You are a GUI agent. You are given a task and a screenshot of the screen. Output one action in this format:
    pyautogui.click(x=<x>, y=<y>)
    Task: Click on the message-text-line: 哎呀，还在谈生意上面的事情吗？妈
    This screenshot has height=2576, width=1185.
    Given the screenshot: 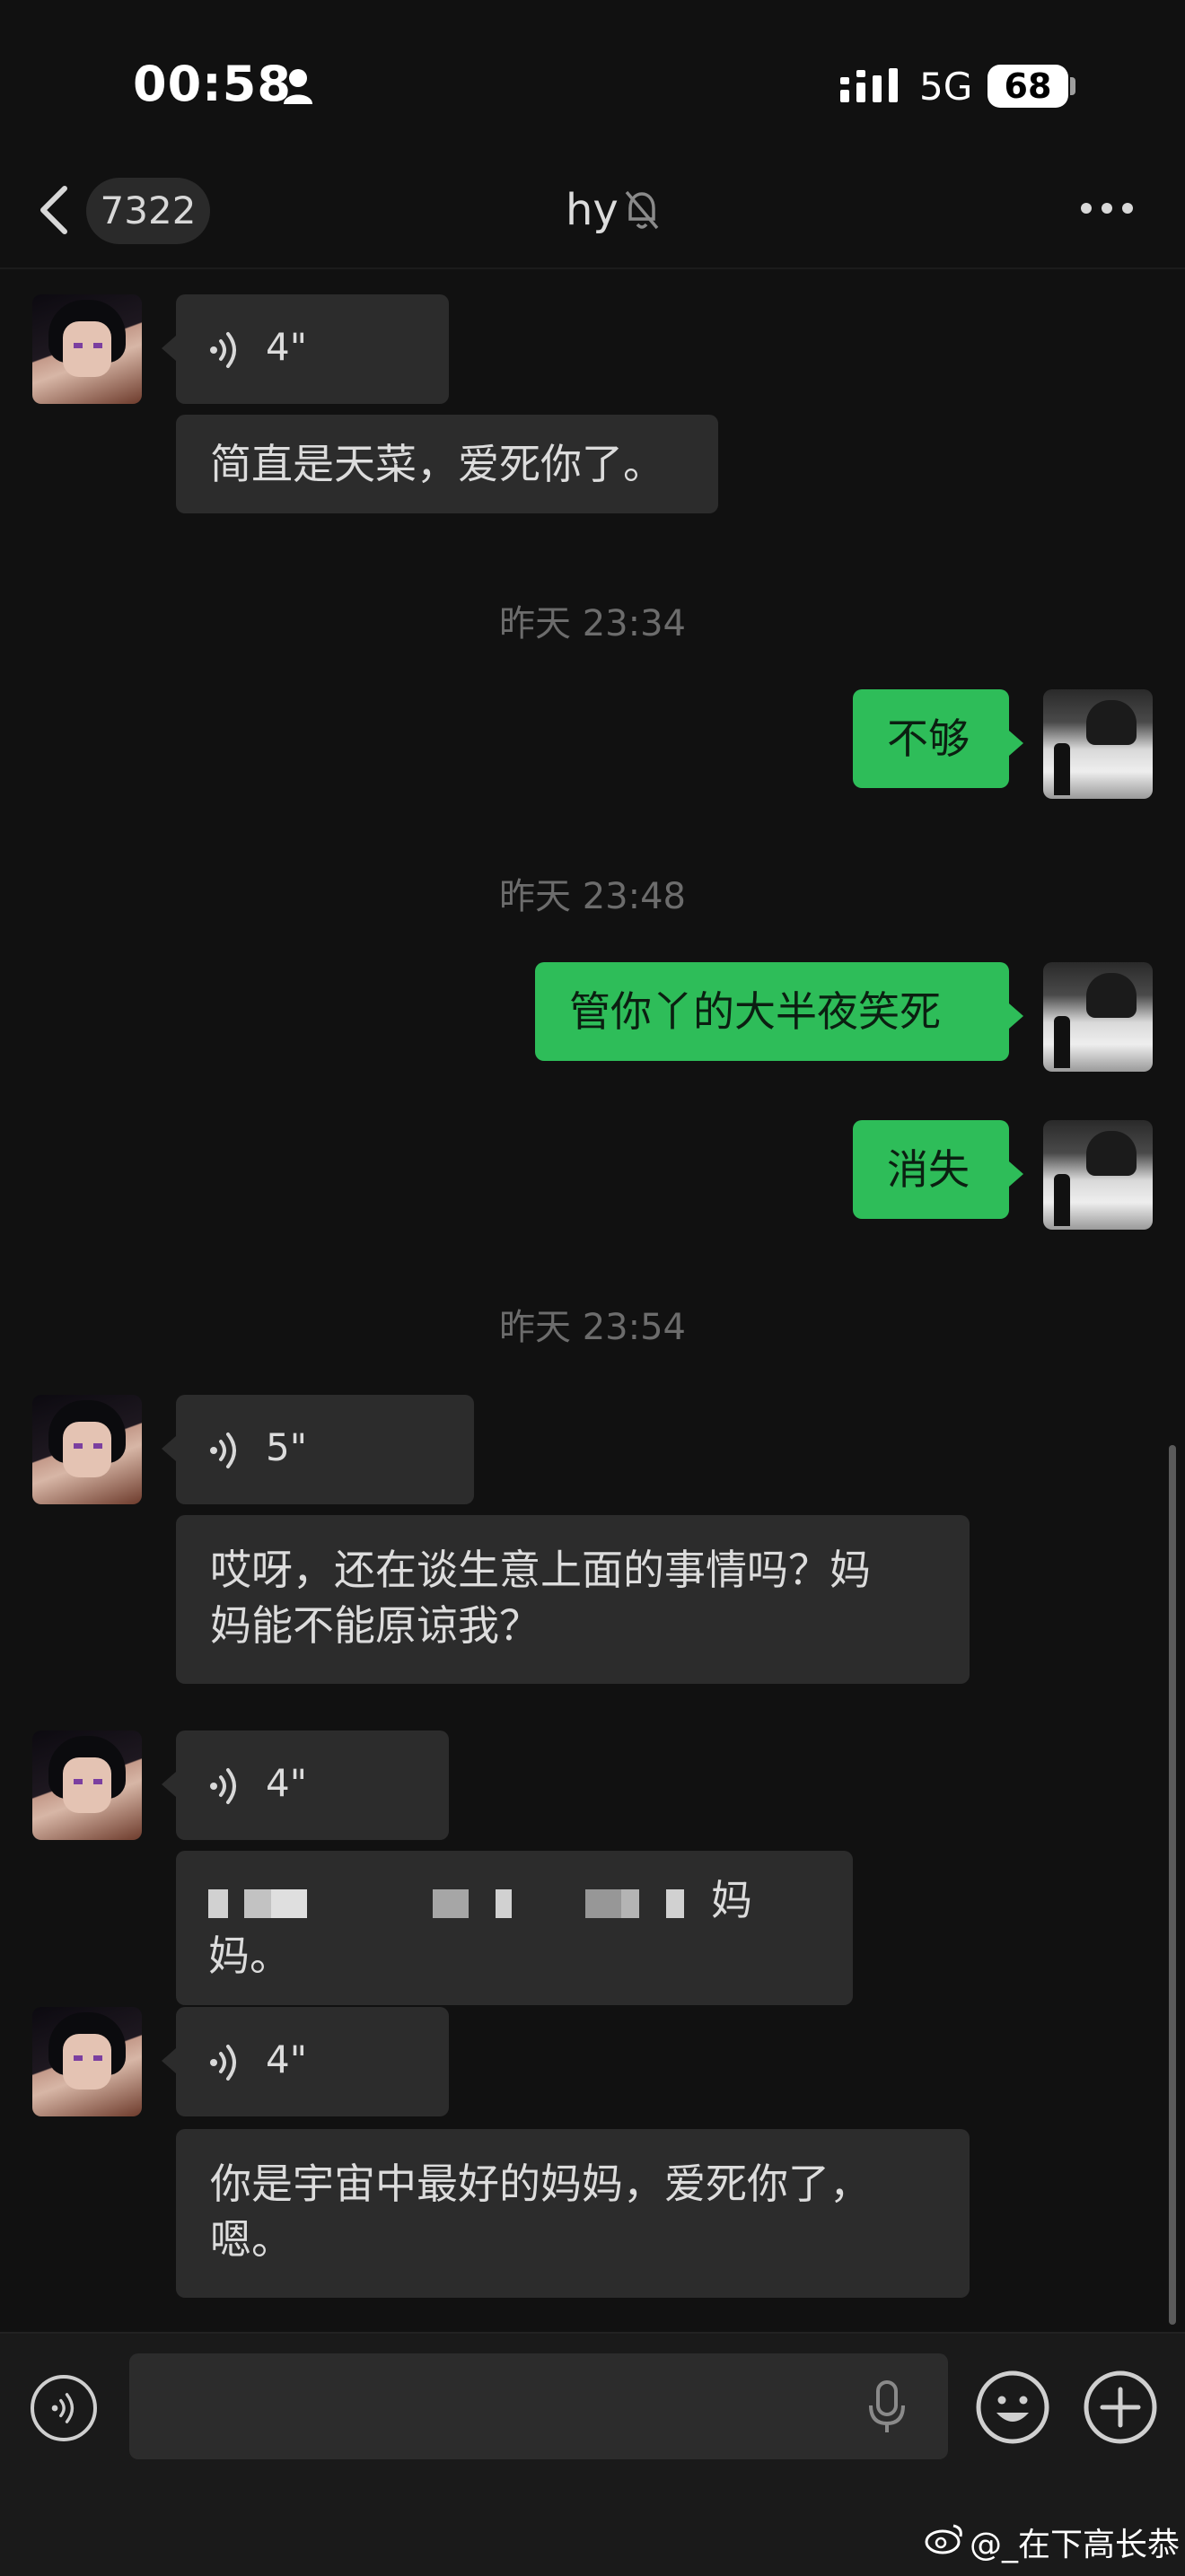 What is the action you would take?
    pyautogui.click(x=540, y=1570)
    